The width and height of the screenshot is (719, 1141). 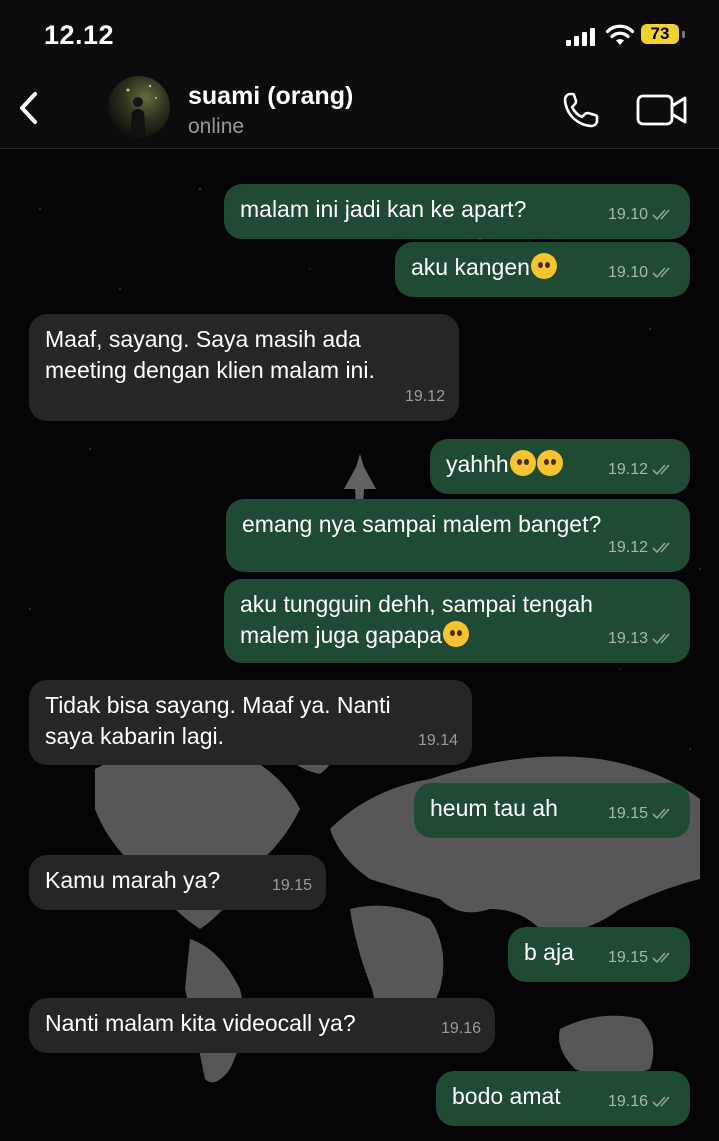 What do you see at coordinates (627, 638) in the screenshot?
I see `message-time: 19.13` at bounding box center [627, 638].